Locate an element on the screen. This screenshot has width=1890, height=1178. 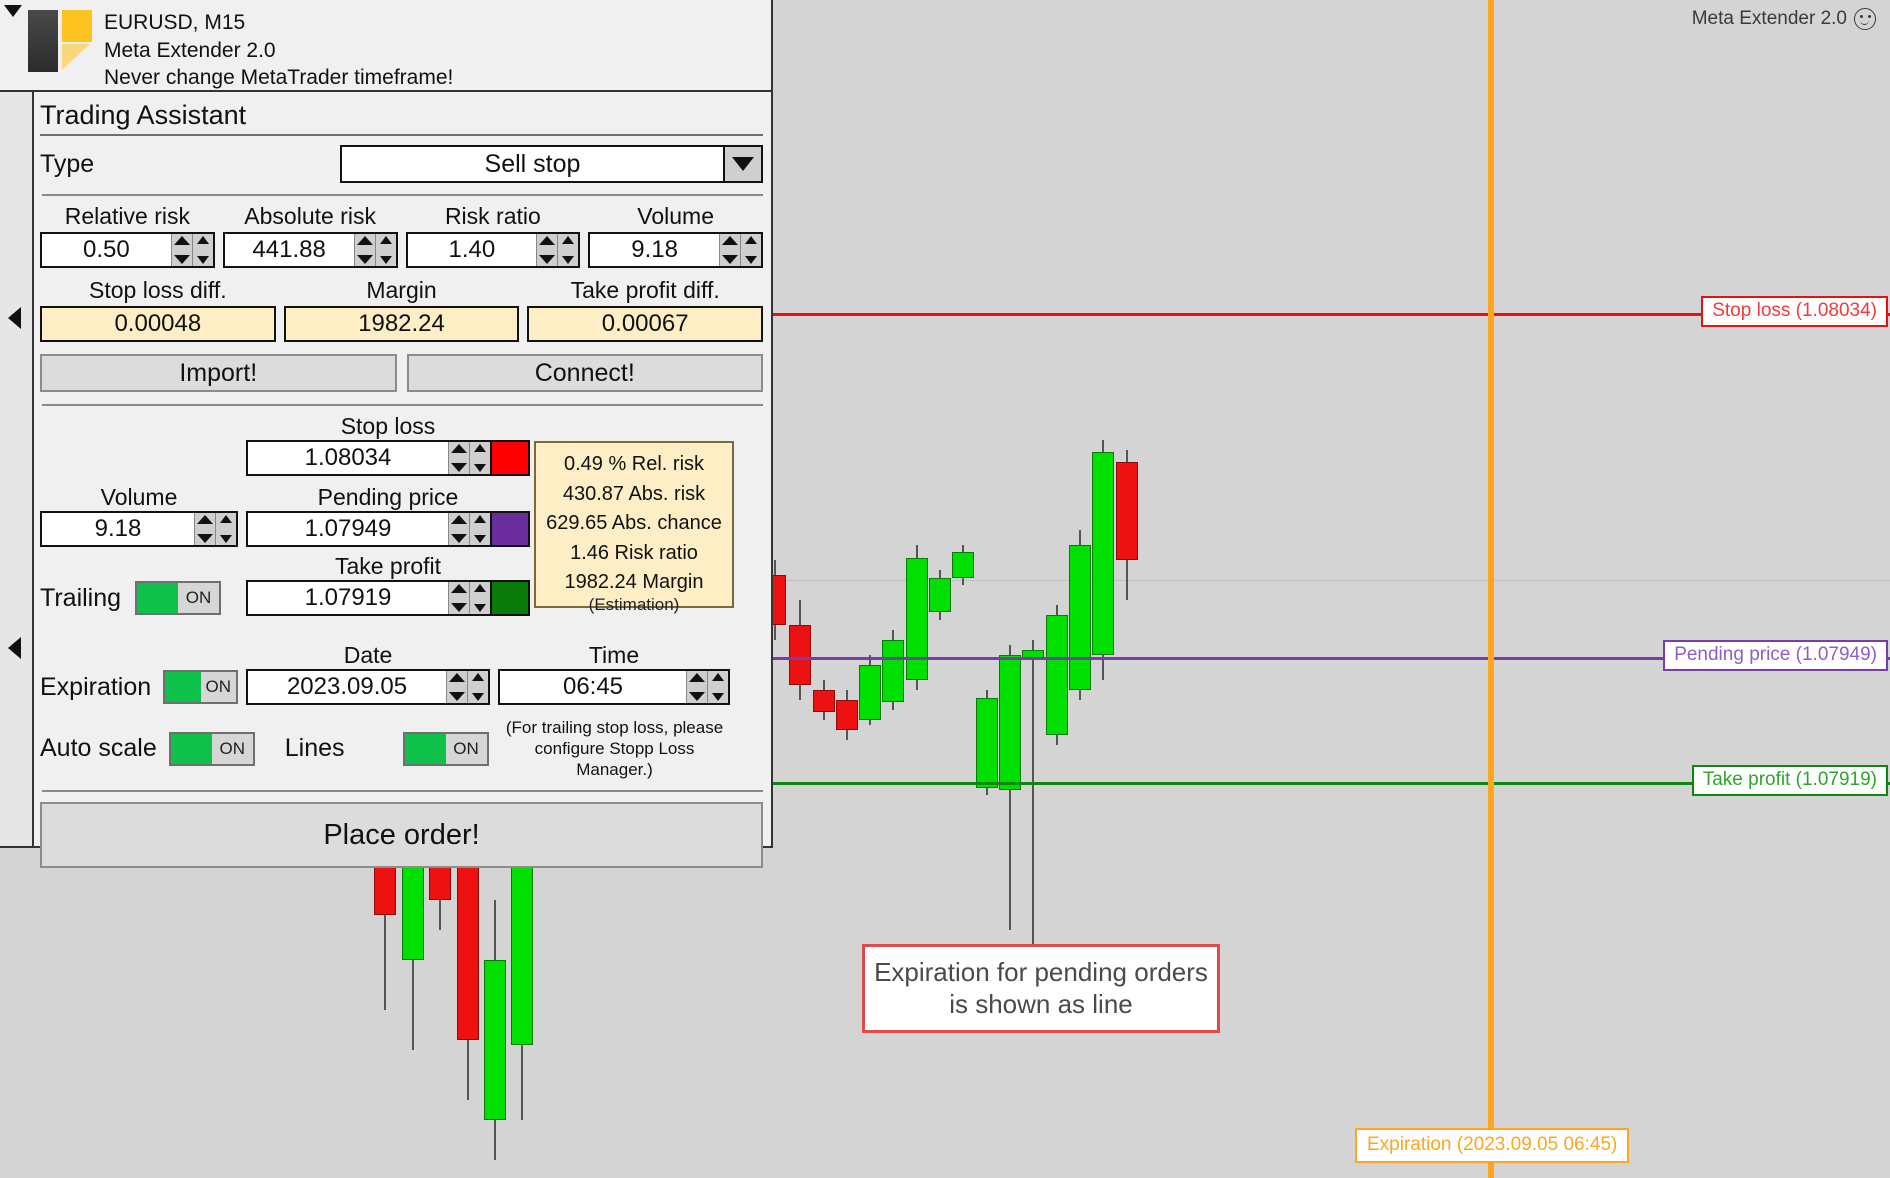
auto-scale-toggle: ON is located at coordinates (211, 748).